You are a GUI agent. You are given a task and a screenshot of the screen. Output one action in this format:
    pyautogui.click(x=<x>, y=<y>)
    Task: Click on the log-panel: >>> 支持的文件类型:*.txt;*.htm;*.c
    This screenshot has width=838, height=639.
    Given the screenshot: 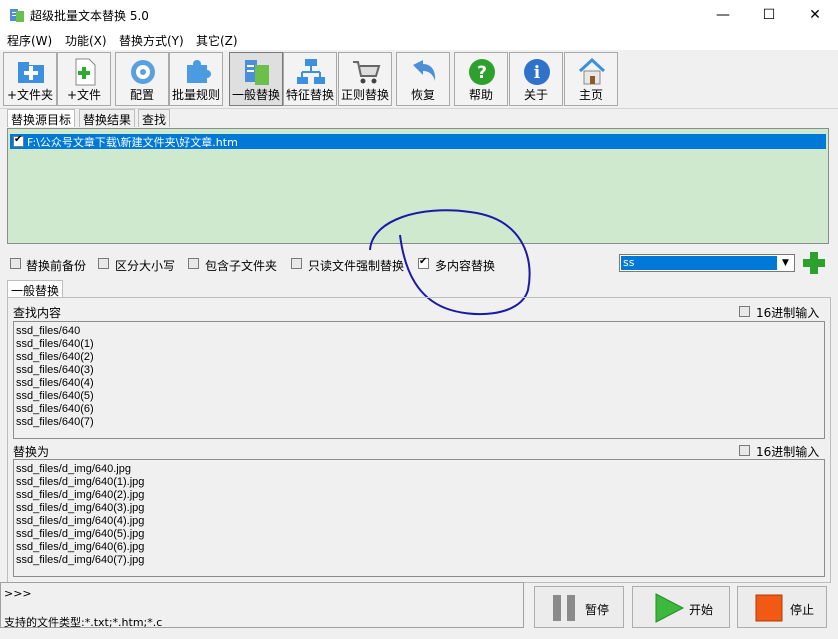 What is the action you would take?
    pyautogui.click(x=262, y=605)
    